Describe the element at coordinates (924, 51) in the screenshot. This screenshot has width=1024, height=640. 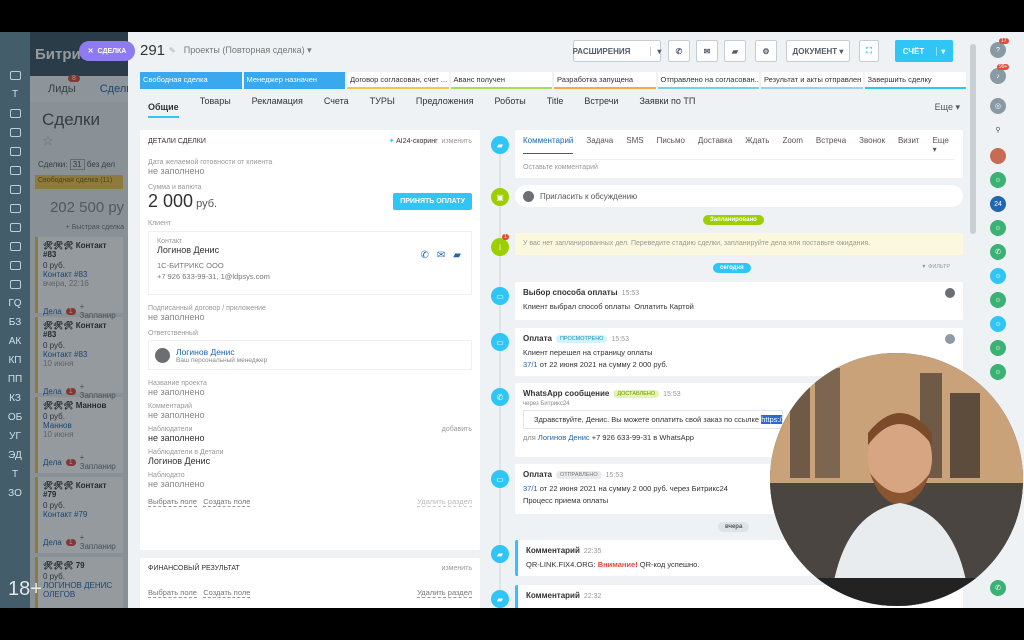
I see `invoice-button: СЧЁТ ▾` at that location.